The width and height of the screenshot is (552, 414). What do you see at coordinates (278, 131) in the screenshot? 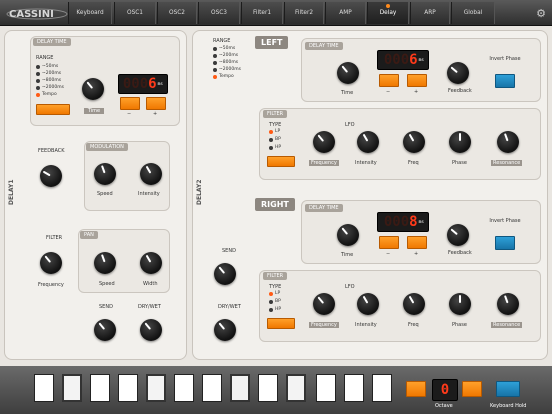
I see `filter-type-label: LP` at bounding box center [278, 131].